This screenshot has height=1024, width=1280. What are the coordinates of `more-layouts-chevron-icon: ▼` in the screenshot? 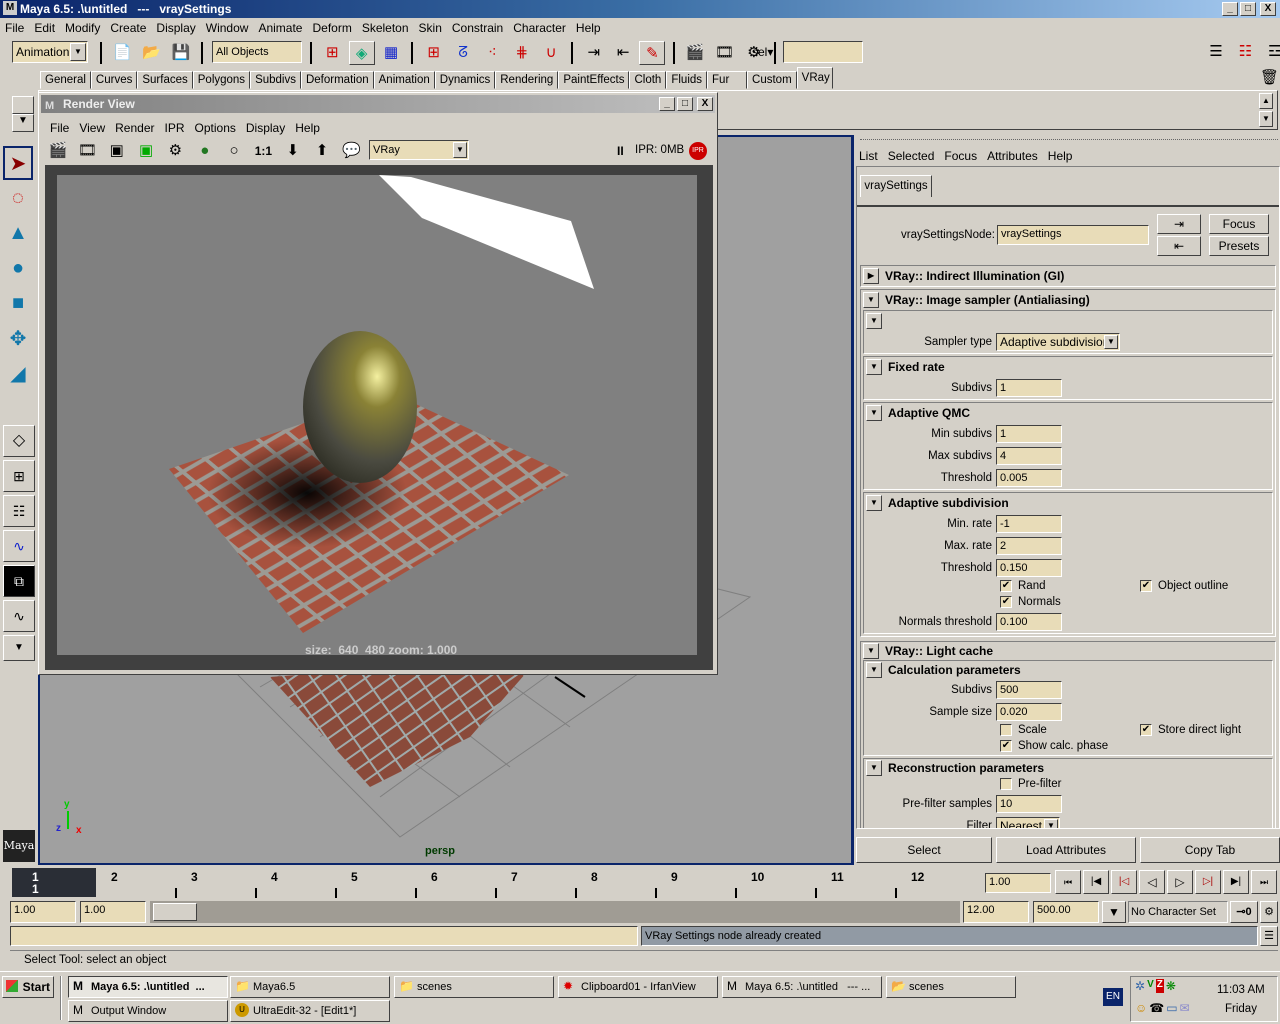 It's located at (19, 648).